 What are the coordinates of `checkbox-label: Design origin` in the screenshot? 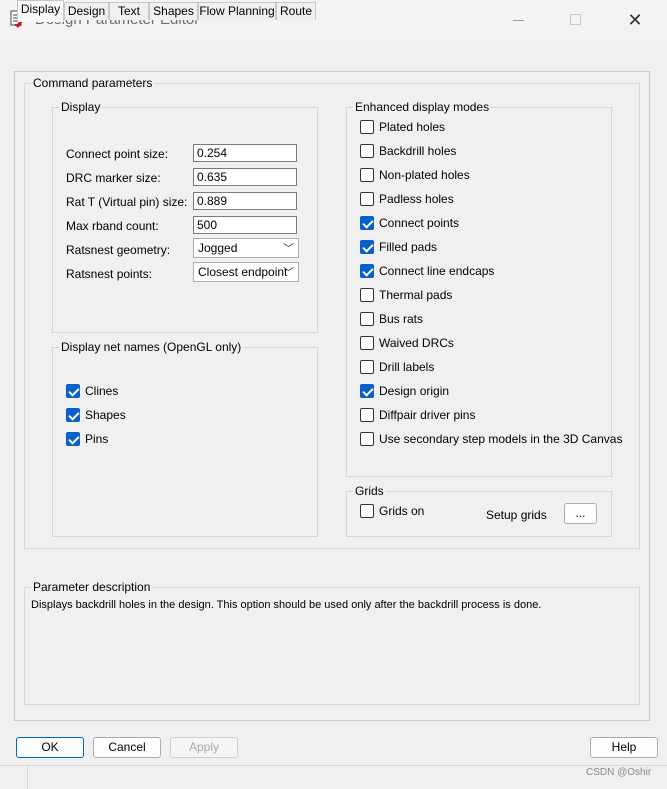 It's located at (414, 391).